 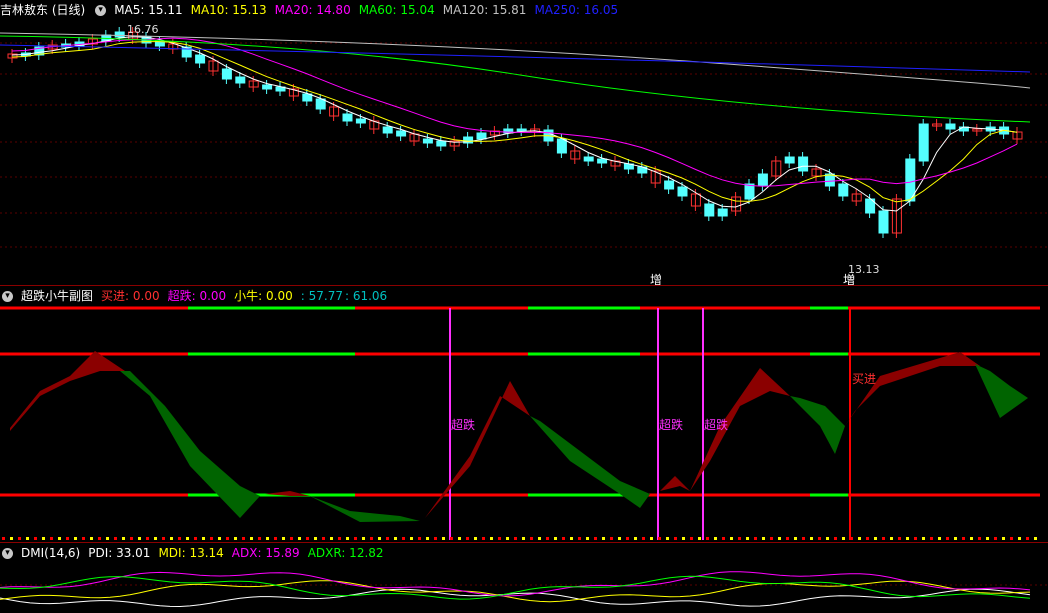 I want to click on mdi-label: MDI: 13.14, so click(x=191, y=553).